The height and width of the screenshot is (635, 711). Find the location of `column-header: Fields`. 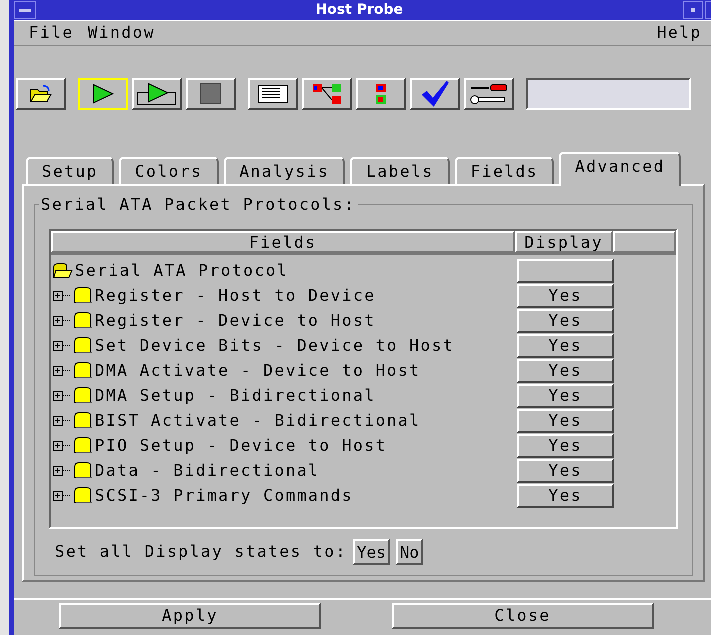

column-header: Fields is located at coordinates (283, 242).